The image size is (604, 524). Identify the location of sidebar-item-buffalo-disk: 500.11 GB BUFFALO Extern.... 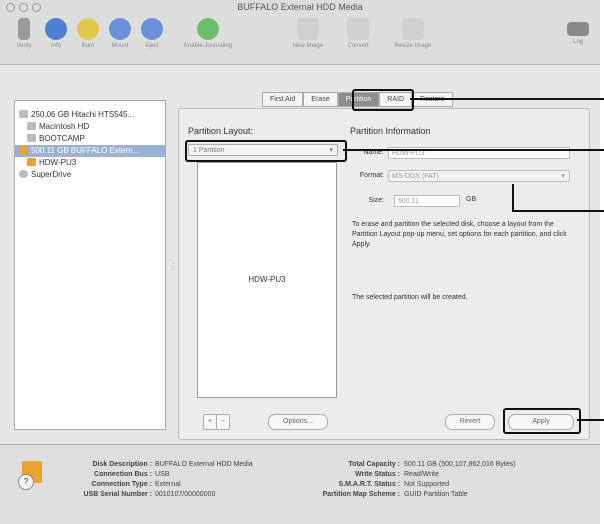
(90, 151).